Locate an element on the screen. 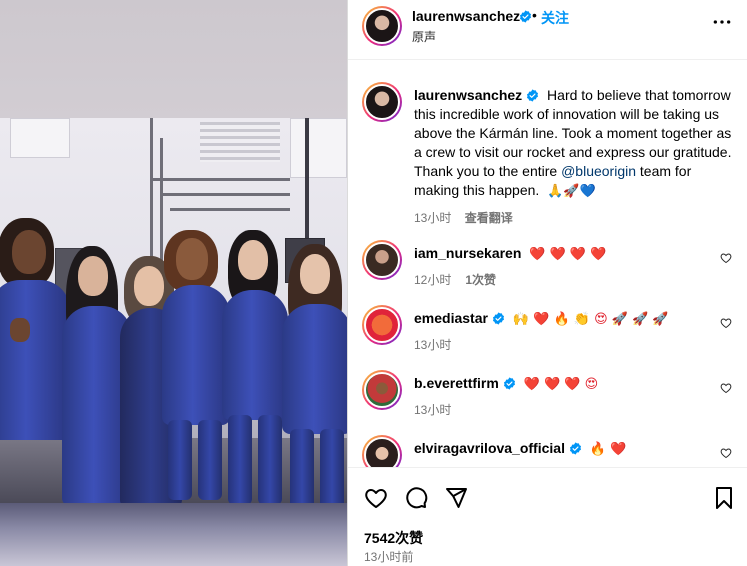 The width and height of the screenshot is (747, 566). audio-label: 原声 is located at coordinates (424, 36).